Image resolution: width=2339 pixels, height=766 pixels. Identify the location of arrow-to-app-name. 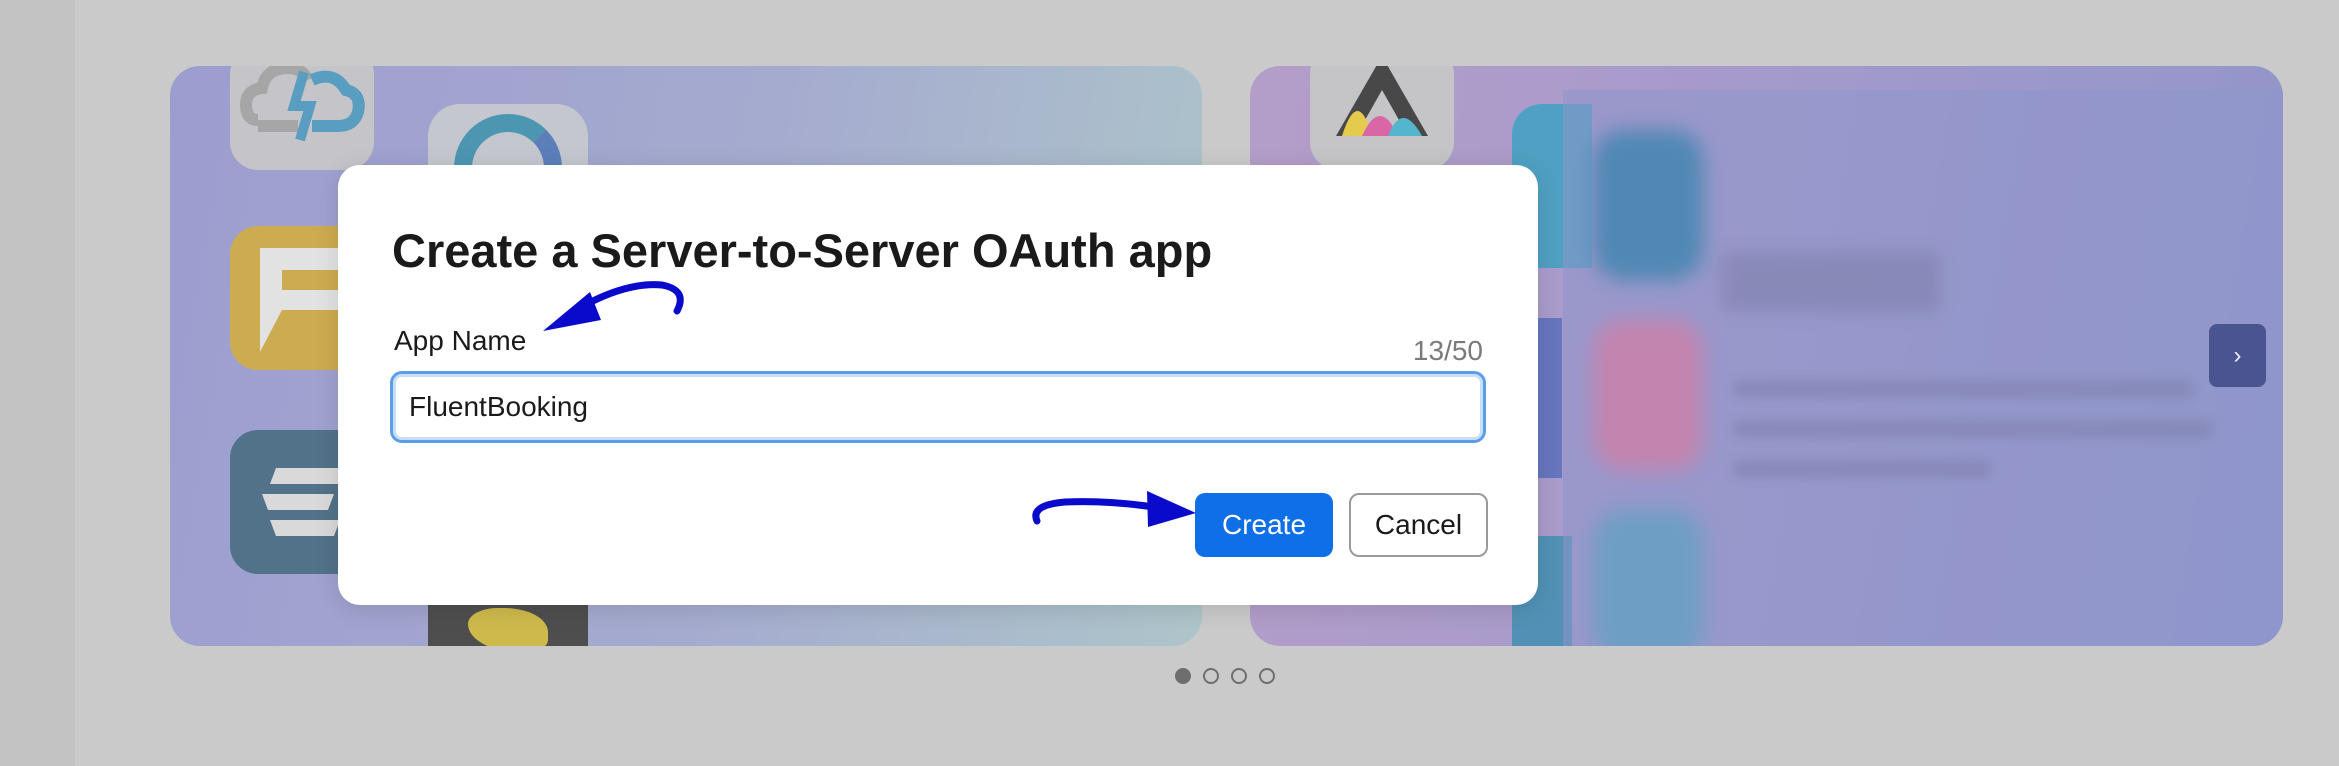
(613, 306).